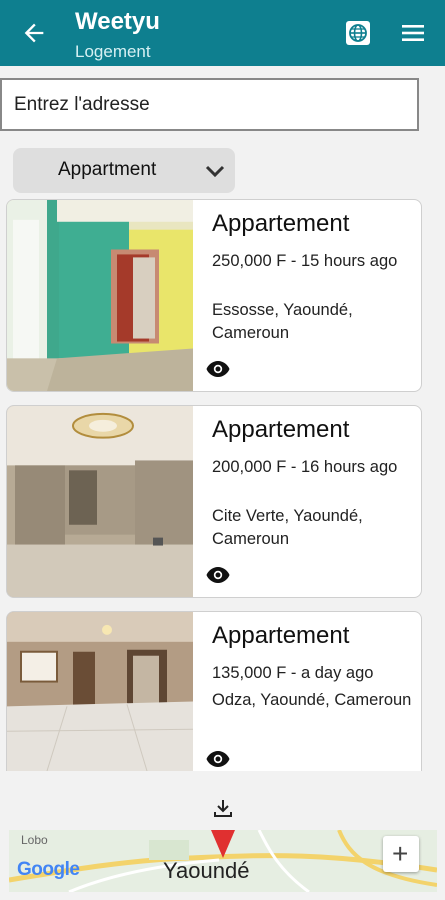 This screenshot has height=900, width=445. What do you see at coordinates (305, 467) in the screenshot?
I see `listing-price-time: 200,000 F - 16 hours ago` at bounding box center [305, 467].